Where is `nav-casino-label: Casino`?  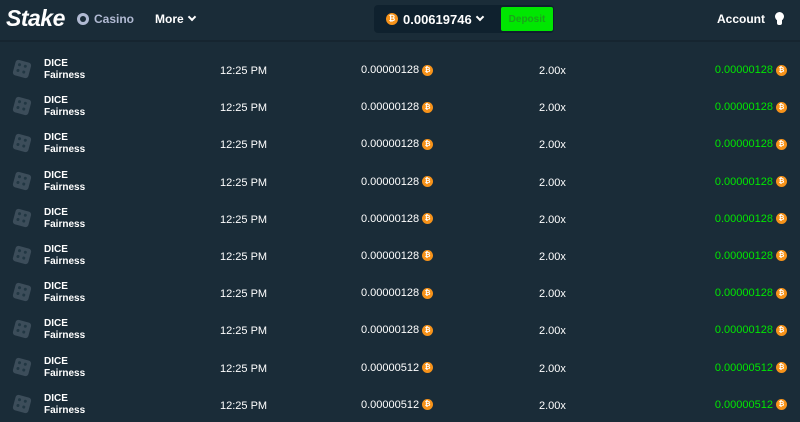 nav-casino-label: Casino is located at coordinates (114, 19).